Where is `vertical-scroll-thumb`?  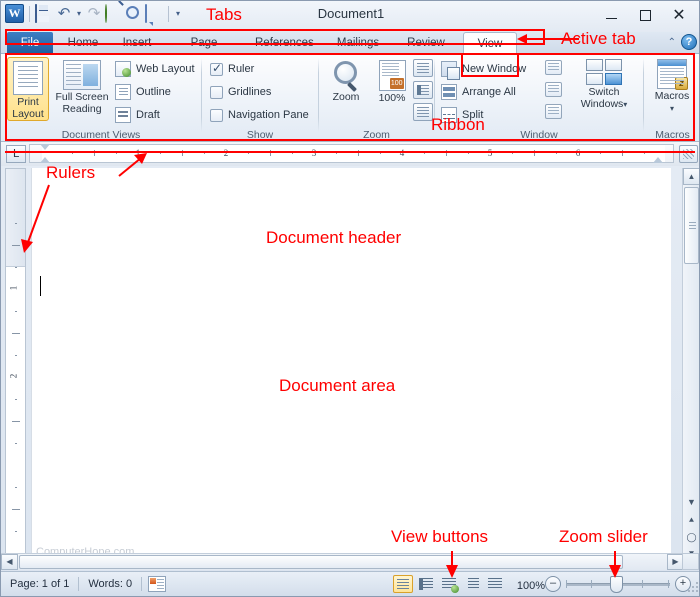 vertical-scroll-thumb is located at coordinates (691, 225).